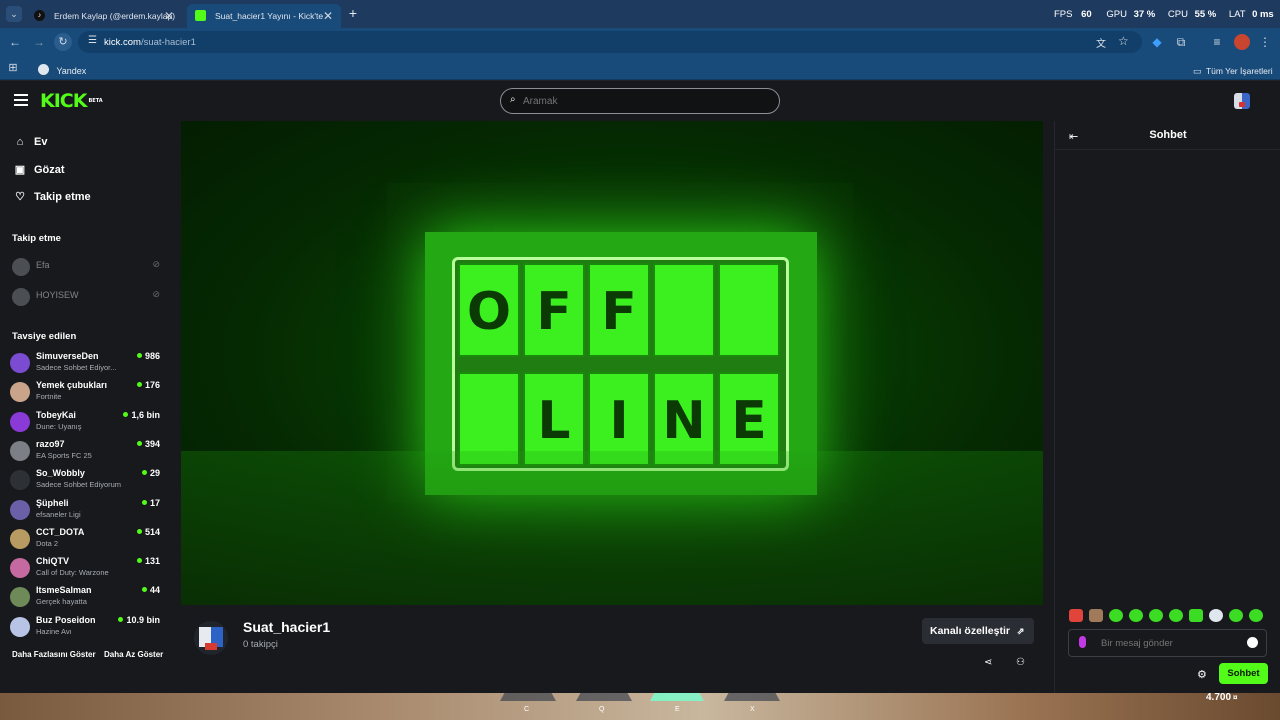 The width and height of the screenshot is (1280, 720). I want to click on nav-following: ♡ Takip etme, so click(51, 196).